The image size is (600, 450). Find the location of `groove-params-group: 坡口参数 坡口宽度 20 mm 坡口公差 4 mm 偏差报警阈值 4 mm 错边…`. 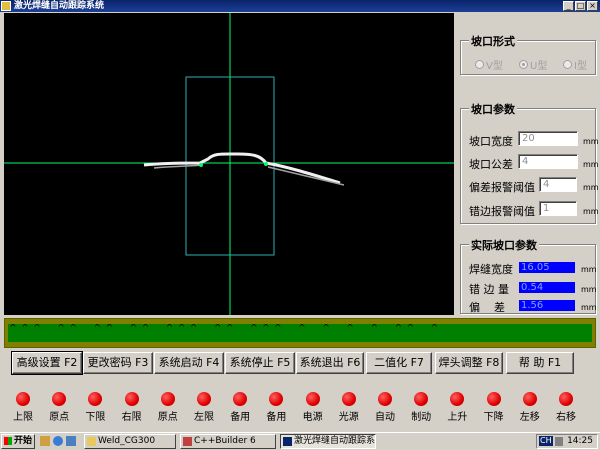

groove-params-group: 坡口参数 坡口宽度 20 mm 坡口公差 4 mm 偏差报警阈值 4 mm 错边… is located at coordinates (529, 162).